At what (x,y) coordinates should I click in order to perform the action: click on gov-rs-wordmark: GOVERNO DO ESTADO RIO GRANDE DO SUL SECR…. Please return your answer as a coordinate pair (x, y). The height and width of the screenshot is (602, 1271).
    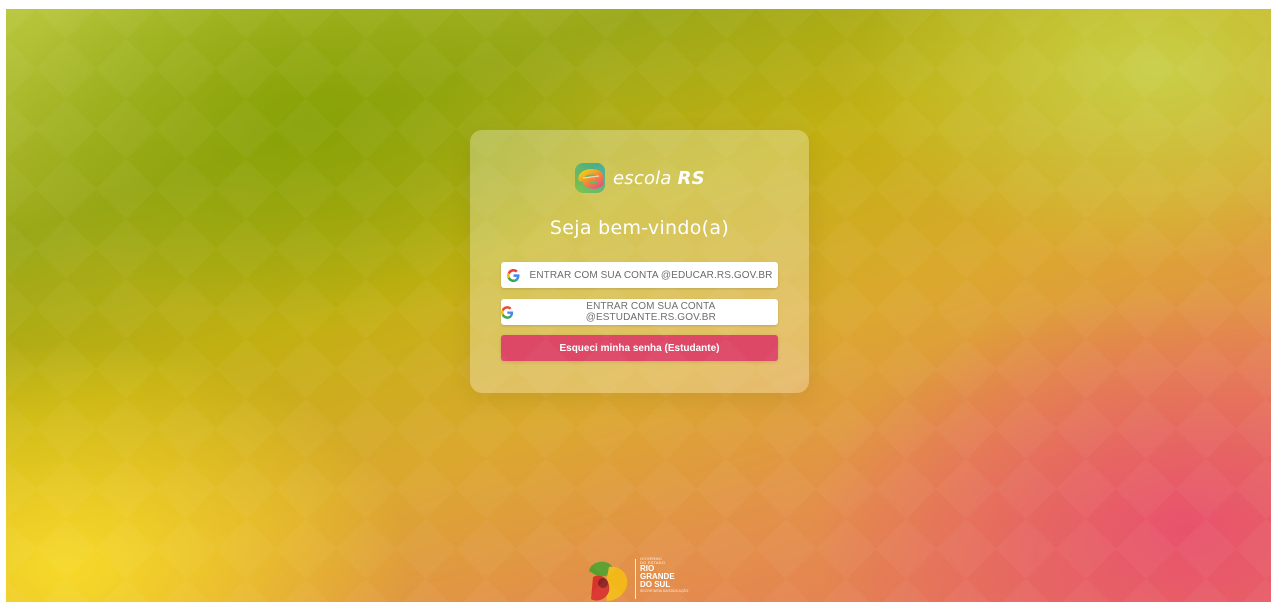
    Looking at the image, I should click on (664, 575).